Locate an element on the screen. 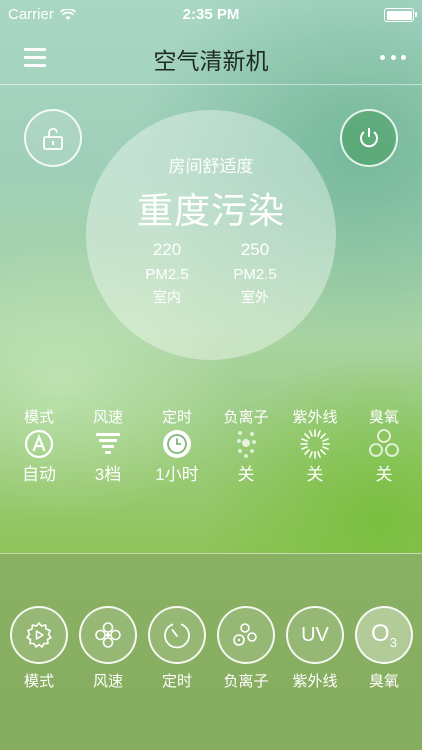 The height and width of the screenshot is (750, 422). status-uv-value: 关 is located at coordinates (315, 474).